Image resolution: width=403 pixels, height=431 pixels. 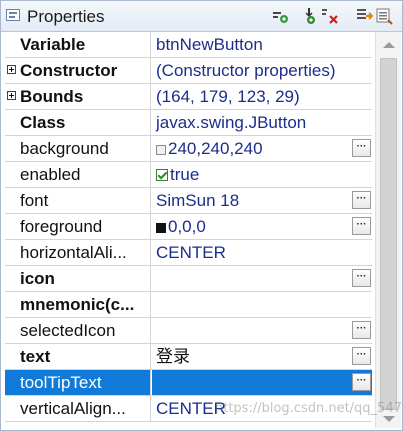 What do you see at coordinates (262, 200) in the screenshot?
I see `property-value: SimSun 18` at bounding box center [262, 200].